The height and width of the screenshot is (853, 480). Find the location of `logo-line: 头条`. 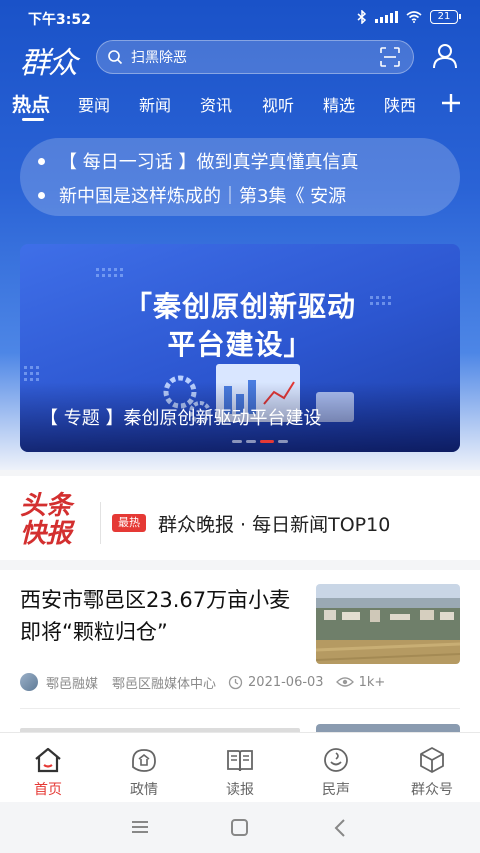

logo-line: 头条 is located at coordinates (46, 506).